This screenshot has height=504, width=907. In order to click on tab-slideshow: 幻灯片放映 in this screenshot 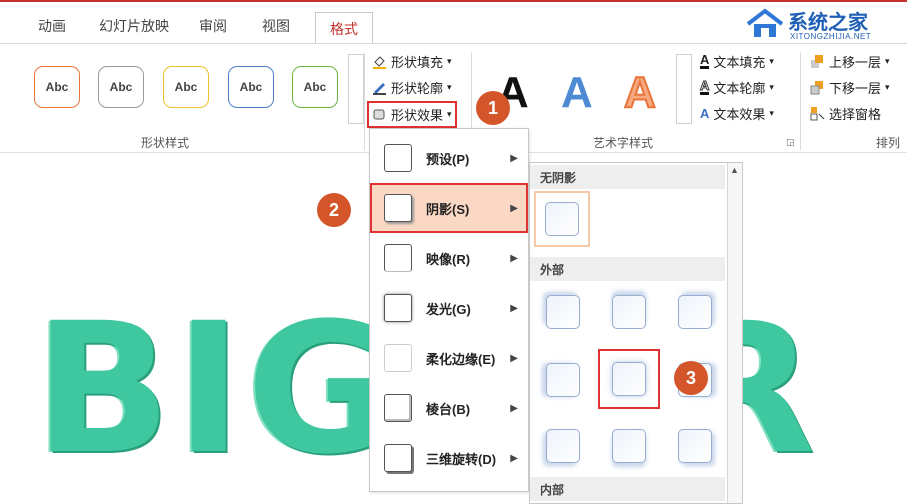, I will do `click(134, 26)`.